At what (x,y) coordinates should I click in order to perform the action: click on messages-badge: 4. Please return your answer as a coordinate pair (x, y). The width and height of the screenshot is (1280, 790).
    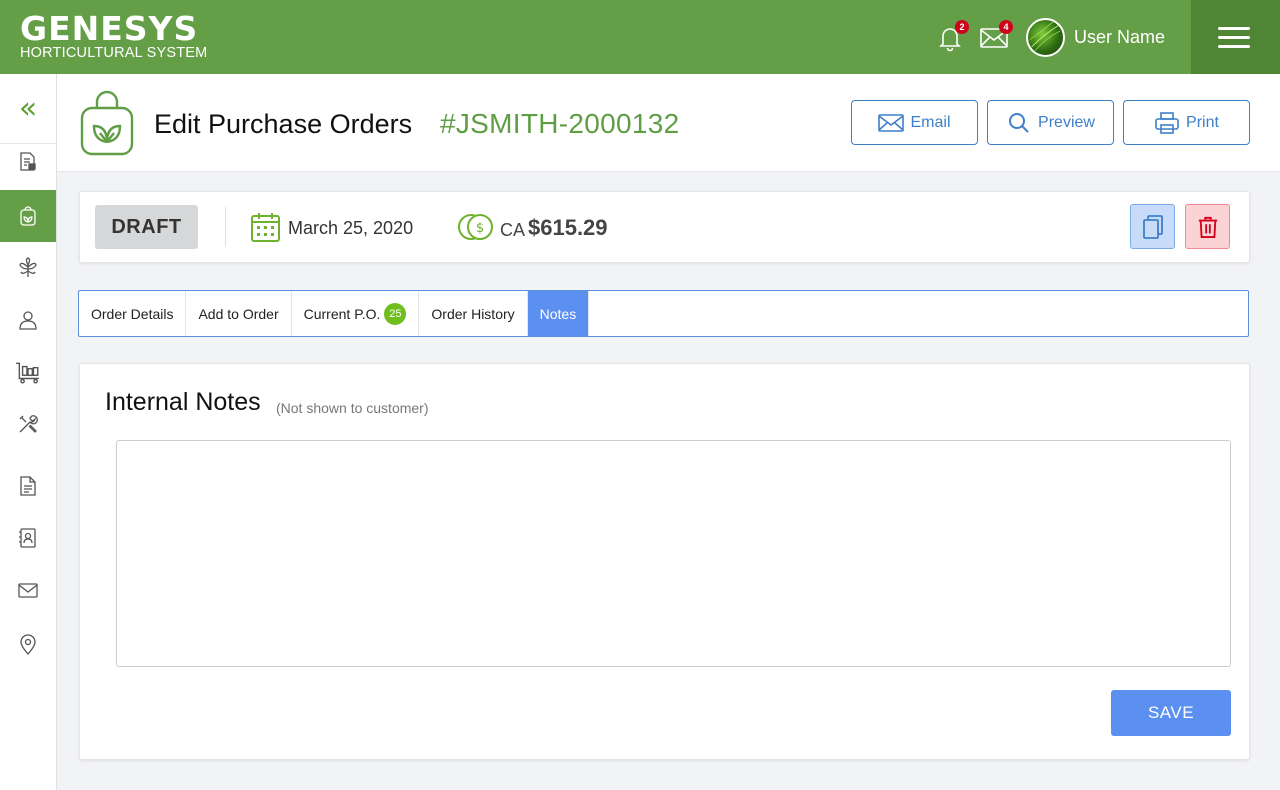
    Looking at the image, I should click on (1006, 27).